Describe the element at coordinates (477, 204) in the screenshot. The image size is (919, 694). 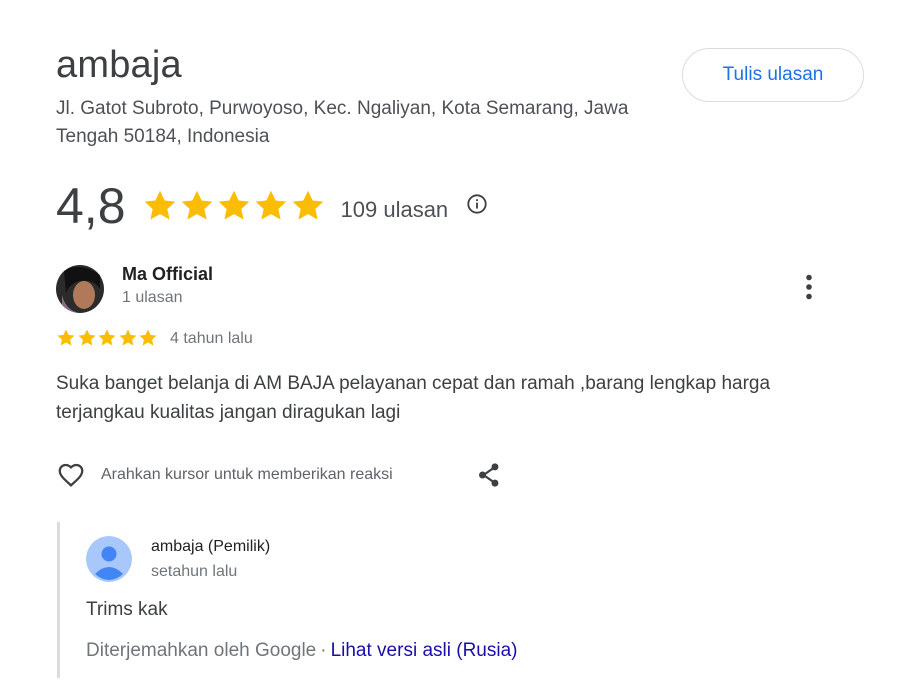
I see `info-icon` at that location.